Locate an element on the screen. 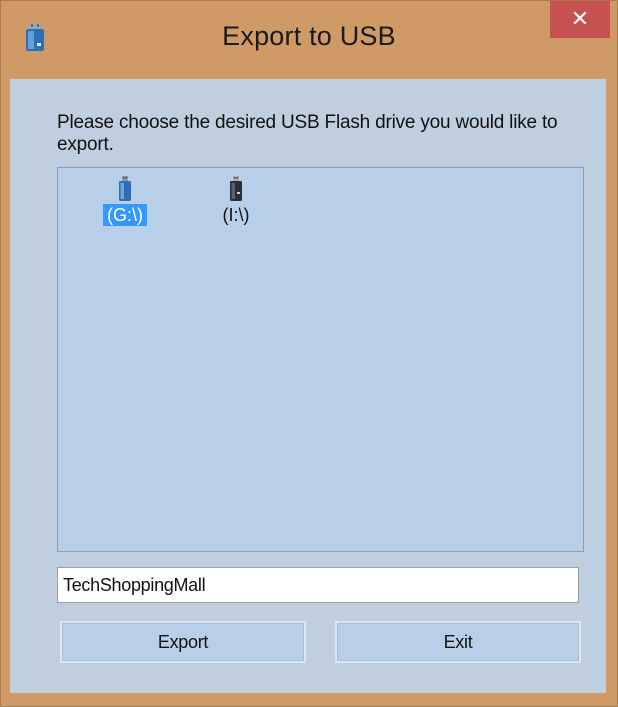  drive-item-g: (G:\) is located at coordinates (125, 201).